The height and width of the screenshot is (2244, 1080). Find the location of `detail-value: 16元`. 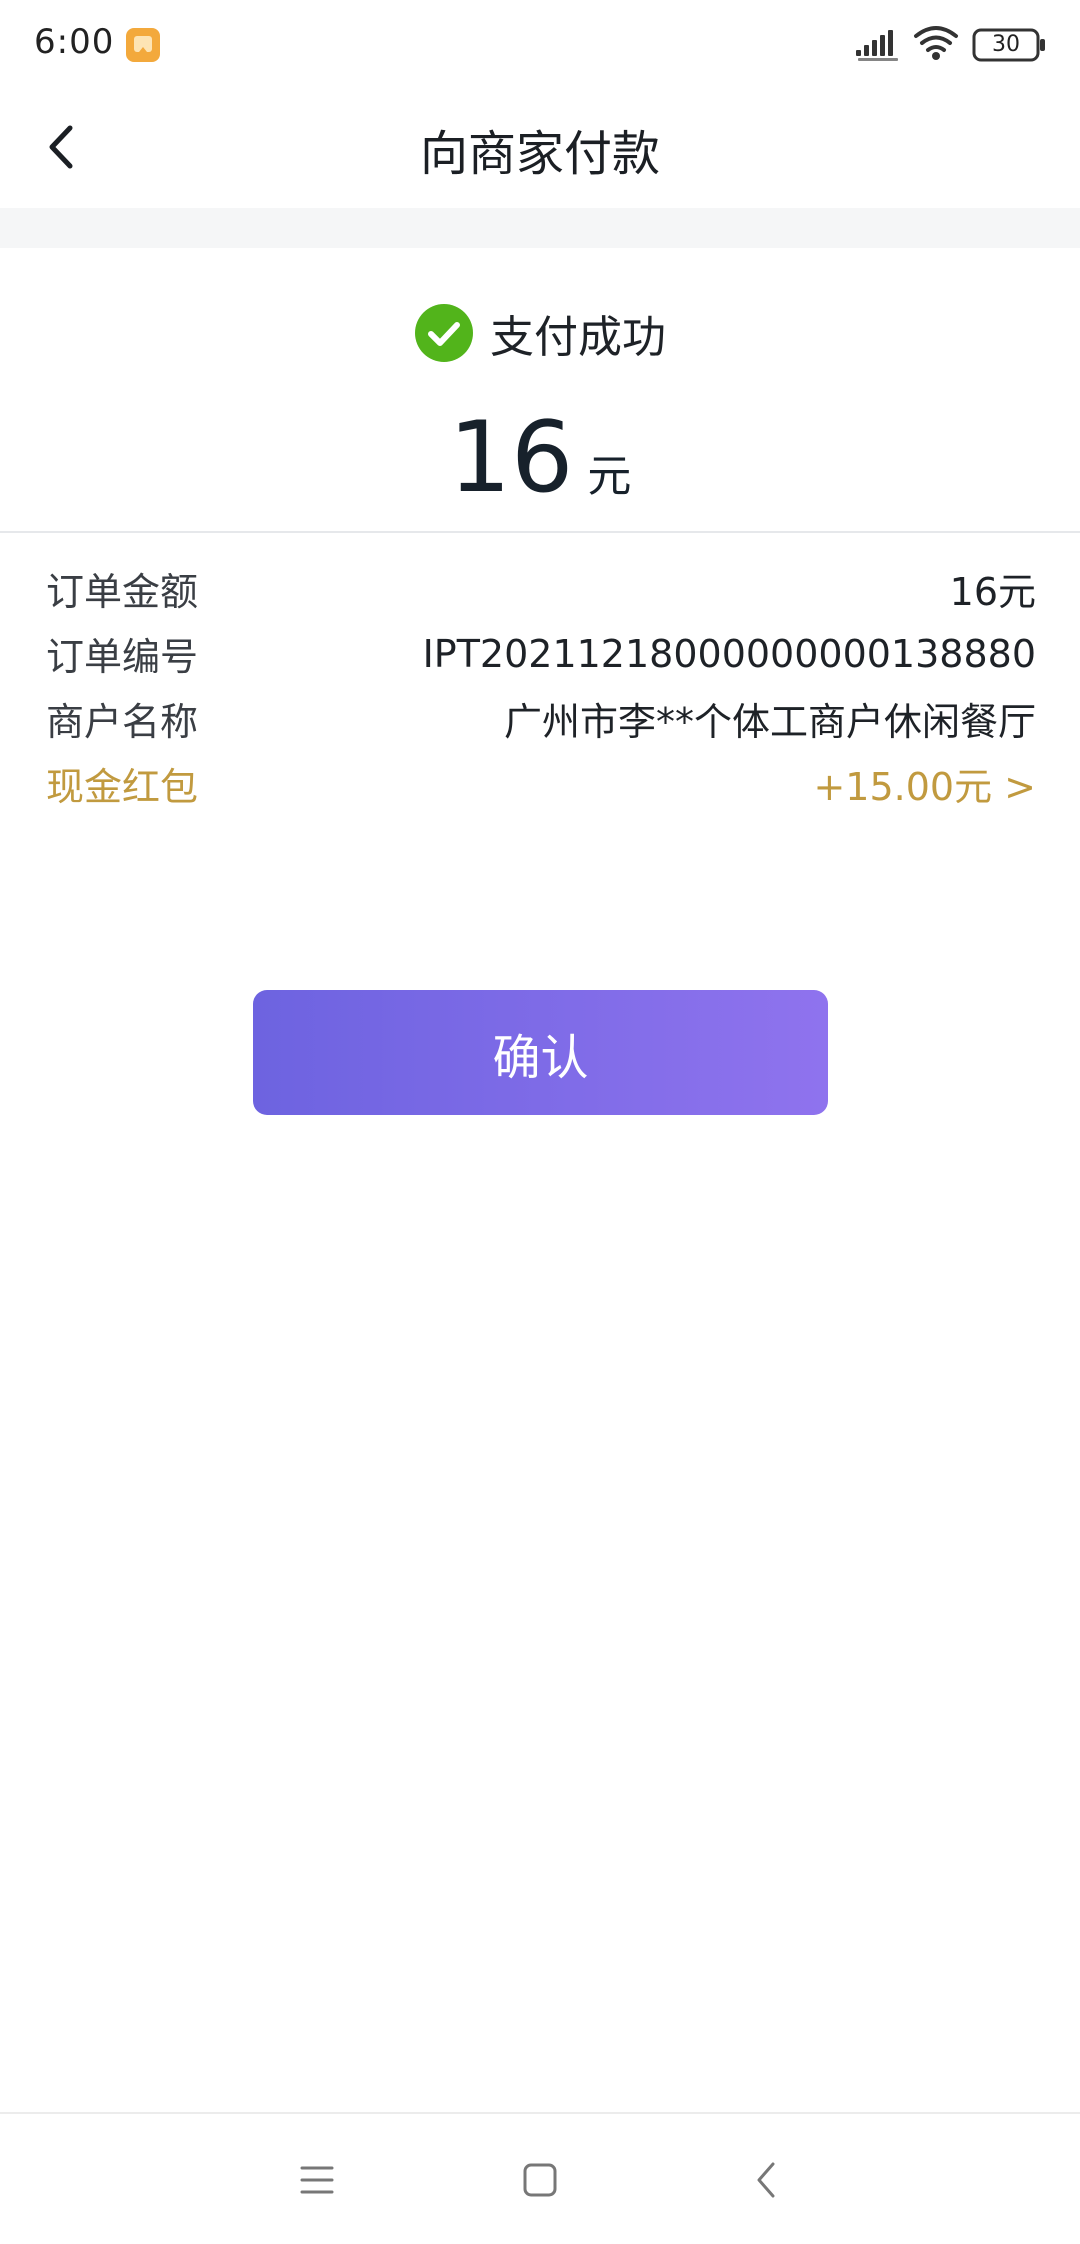

detail-value: 16元 is located at coordinates (992, 592).